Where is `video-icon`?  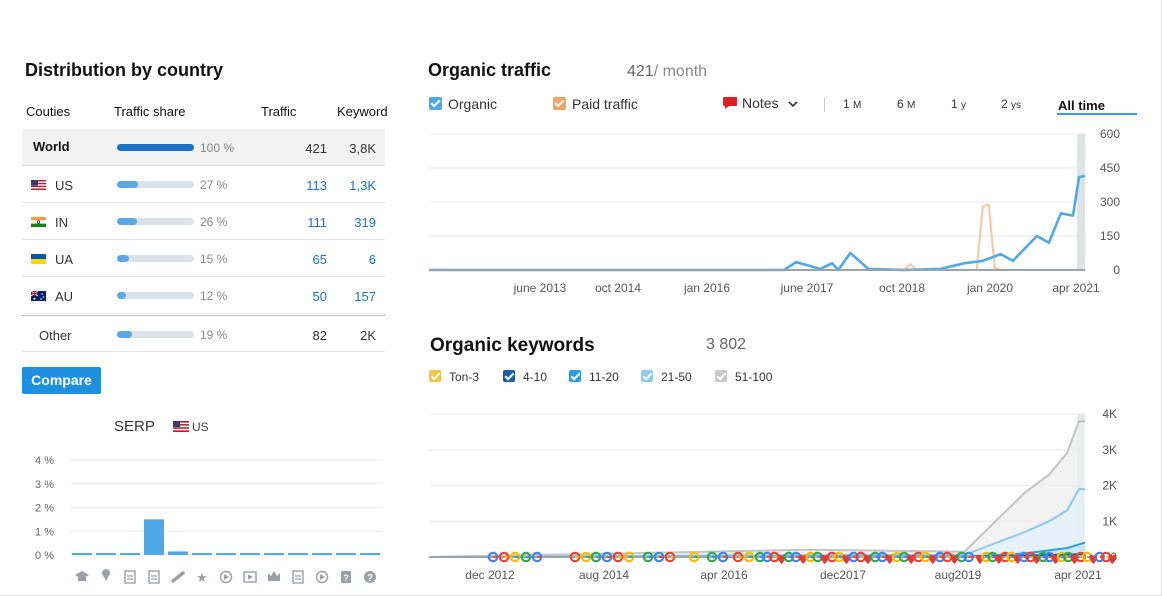 video-icon is located at coordinates (250, 577).